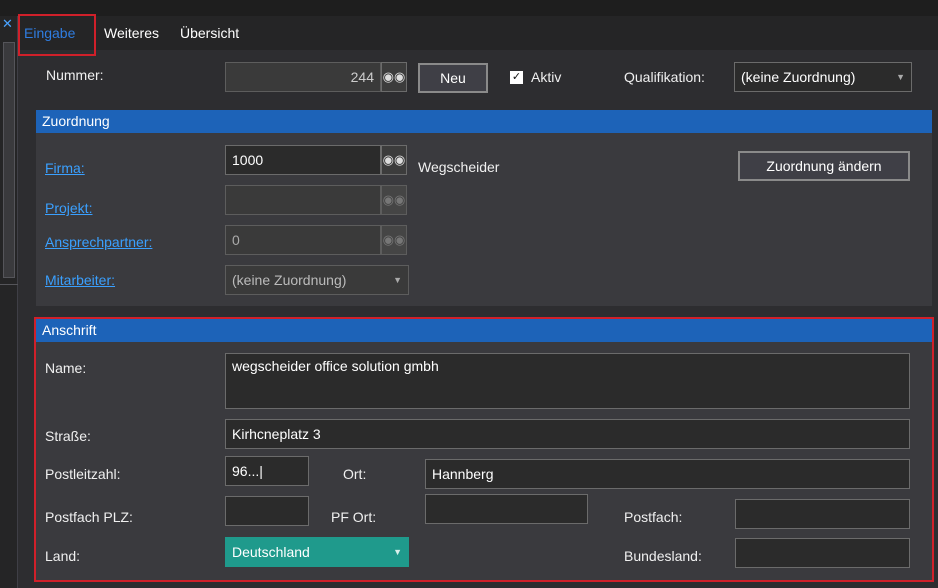 This screenshot has width=938, height=588. I want to click on strasse-field: Kirhcneplatz 3, so click(567, 434).